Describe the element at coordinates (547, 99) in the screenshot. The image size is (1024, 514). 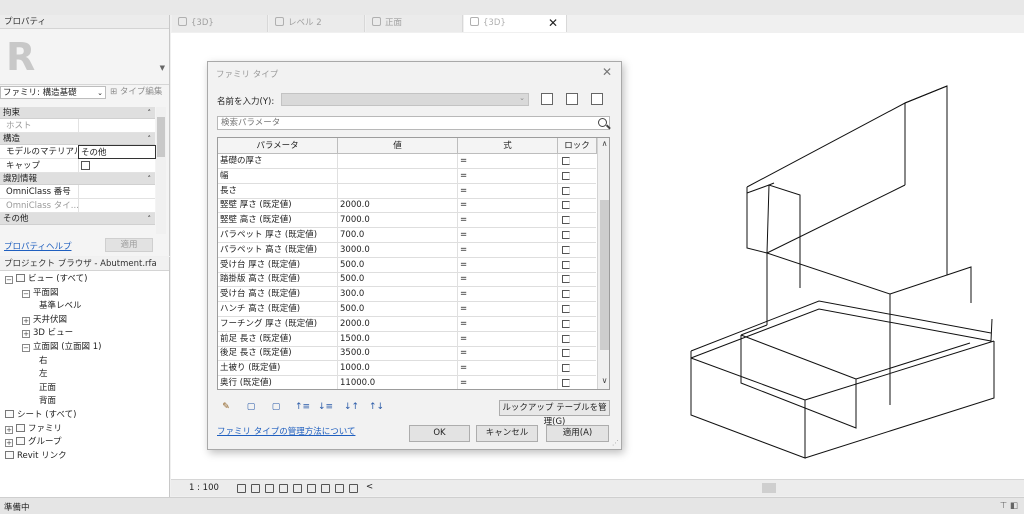
I see `new-type-icon` at that location.